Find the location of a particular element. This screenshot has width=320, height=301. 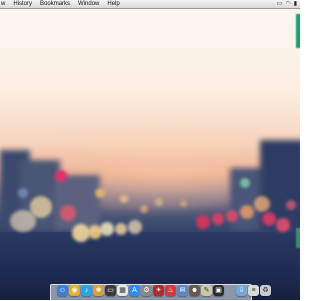

battery-icon: ▮ is located at coordinates (295, 4).